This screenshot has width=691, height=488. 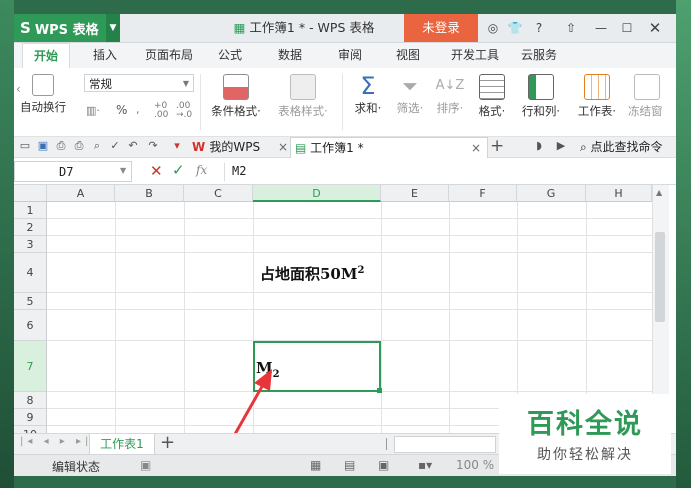 I want to click on redo-icon: ↷, so click(x=153, y=146).